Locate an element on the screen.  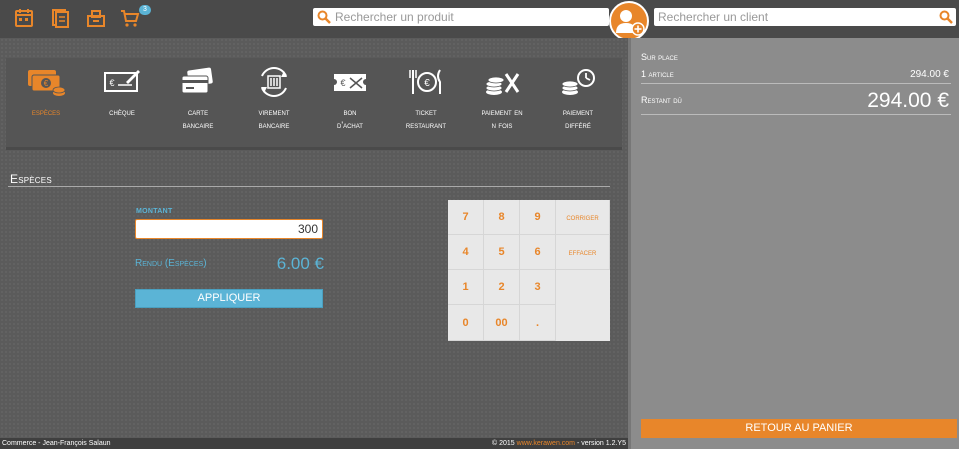
correct-button: Corriger is located at coordinates (583, 217).